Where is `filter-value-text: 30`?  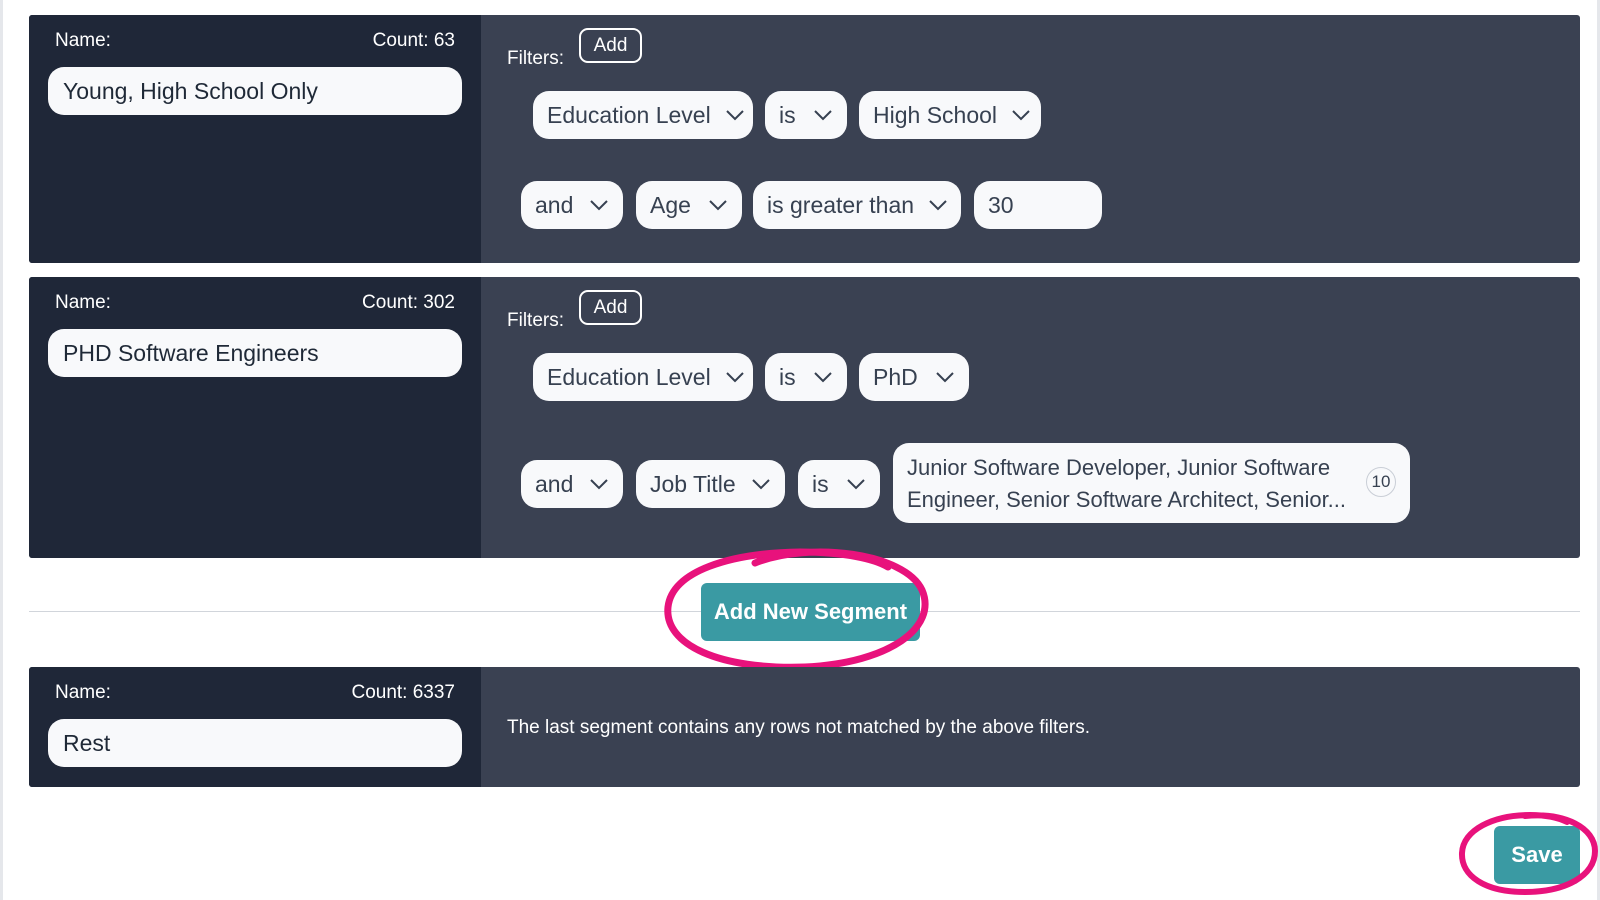
filter-value-text: 30 is located at coordinates (1001, 204).